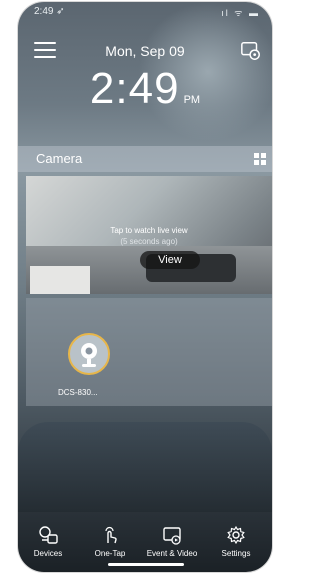  Describe the element at coordinates (240, 13) in the screenshot. I see `status-icons: ıl ᯤ ▬` at that location.